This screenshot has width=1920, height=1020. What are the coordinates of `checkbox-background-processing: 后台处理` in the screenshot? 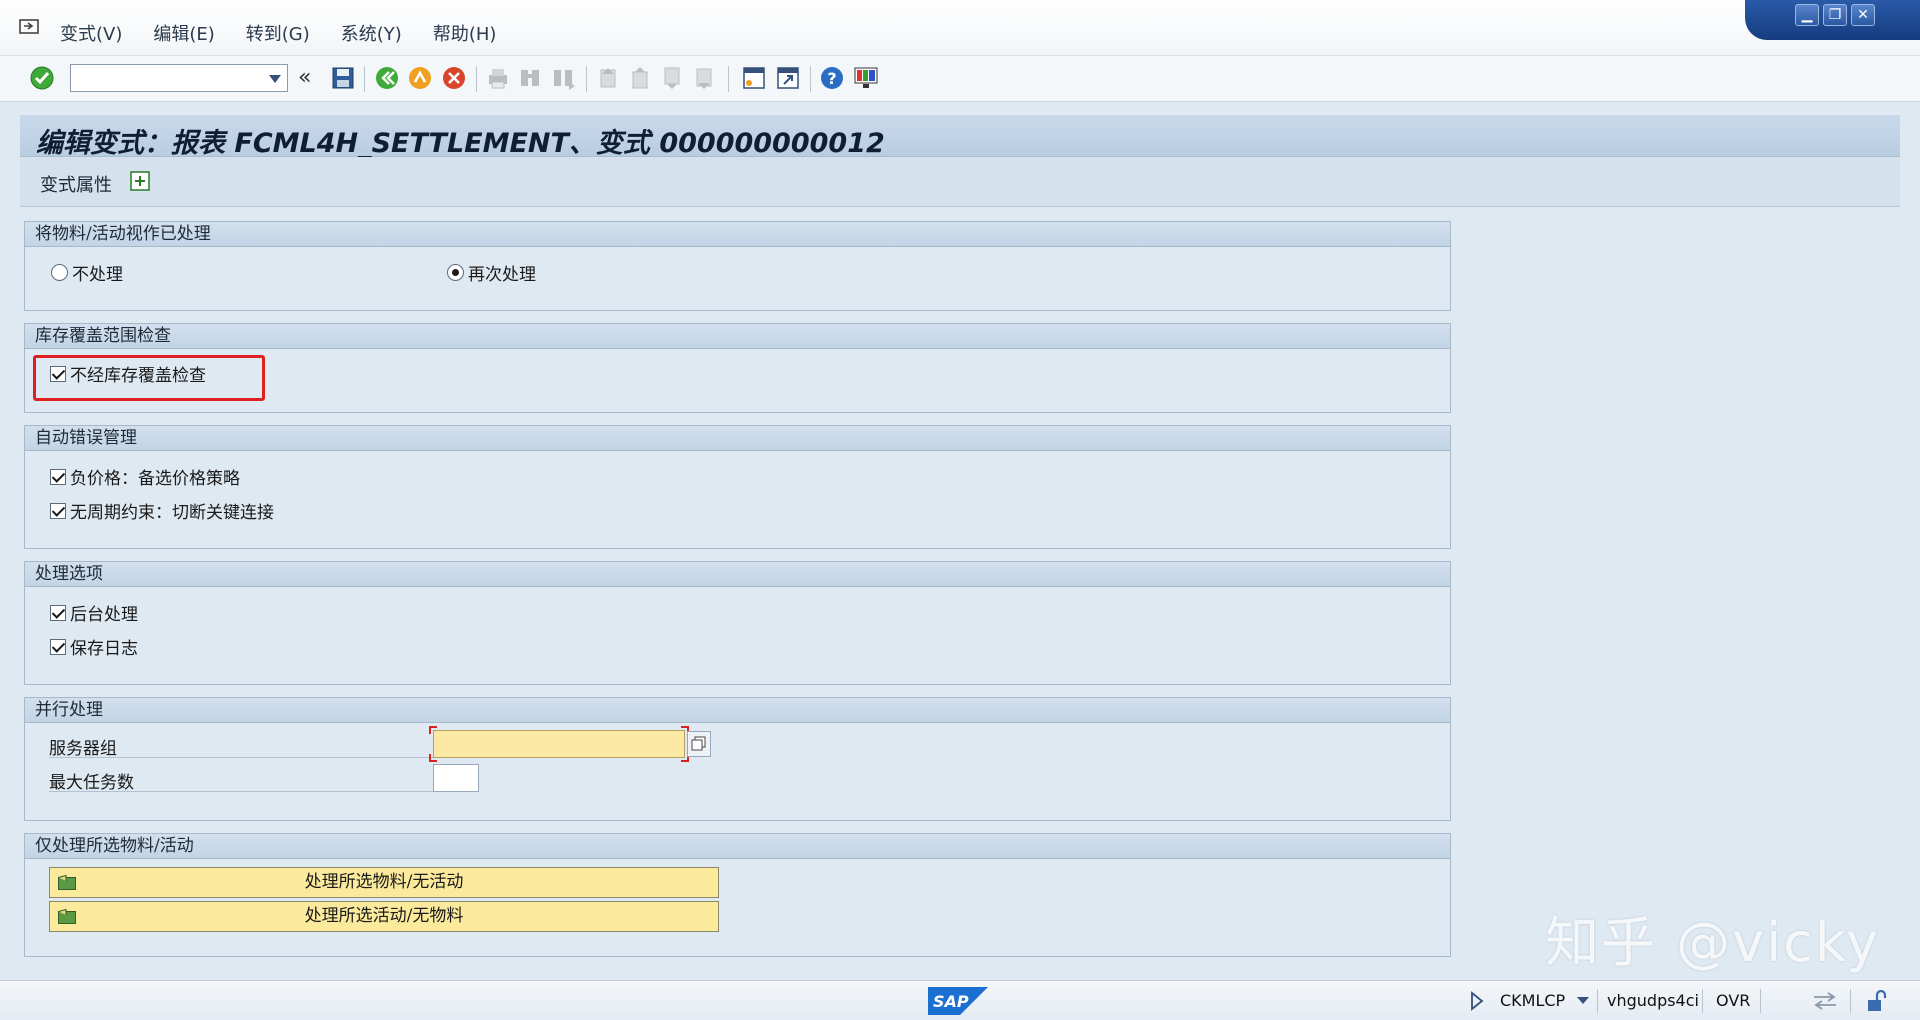 It's located at (94, 612).